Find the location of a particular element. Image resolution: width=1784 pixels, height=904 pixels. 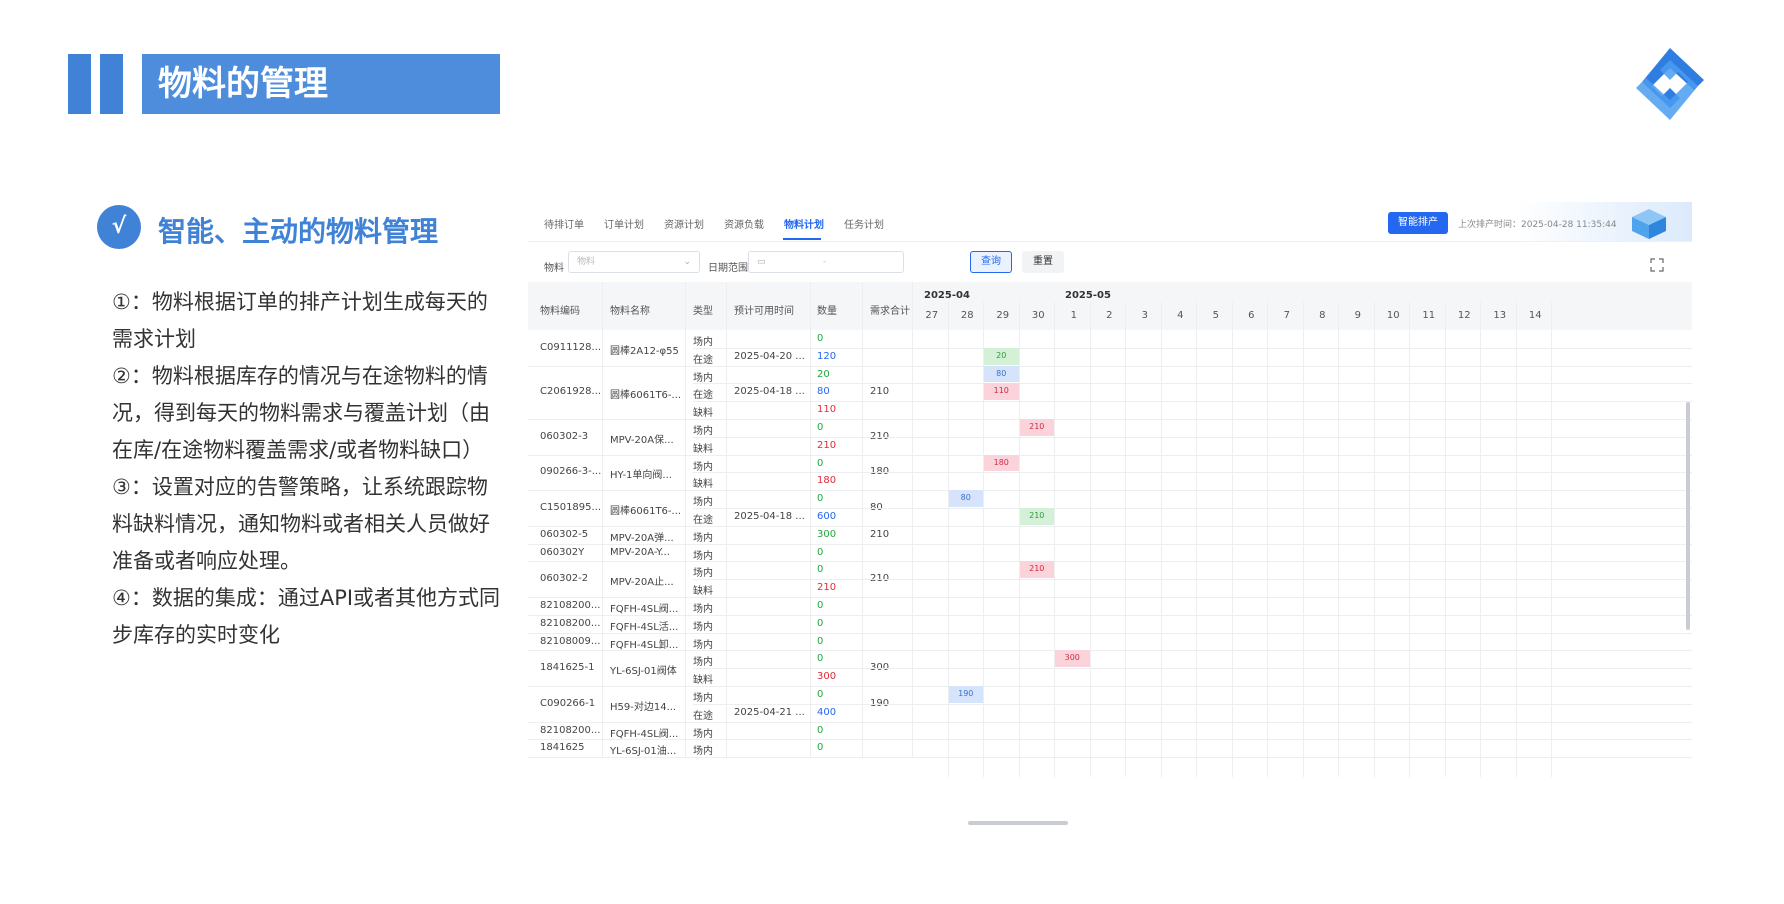

tab-material-plan: 物料计划 is located at coordinates (804, 223).